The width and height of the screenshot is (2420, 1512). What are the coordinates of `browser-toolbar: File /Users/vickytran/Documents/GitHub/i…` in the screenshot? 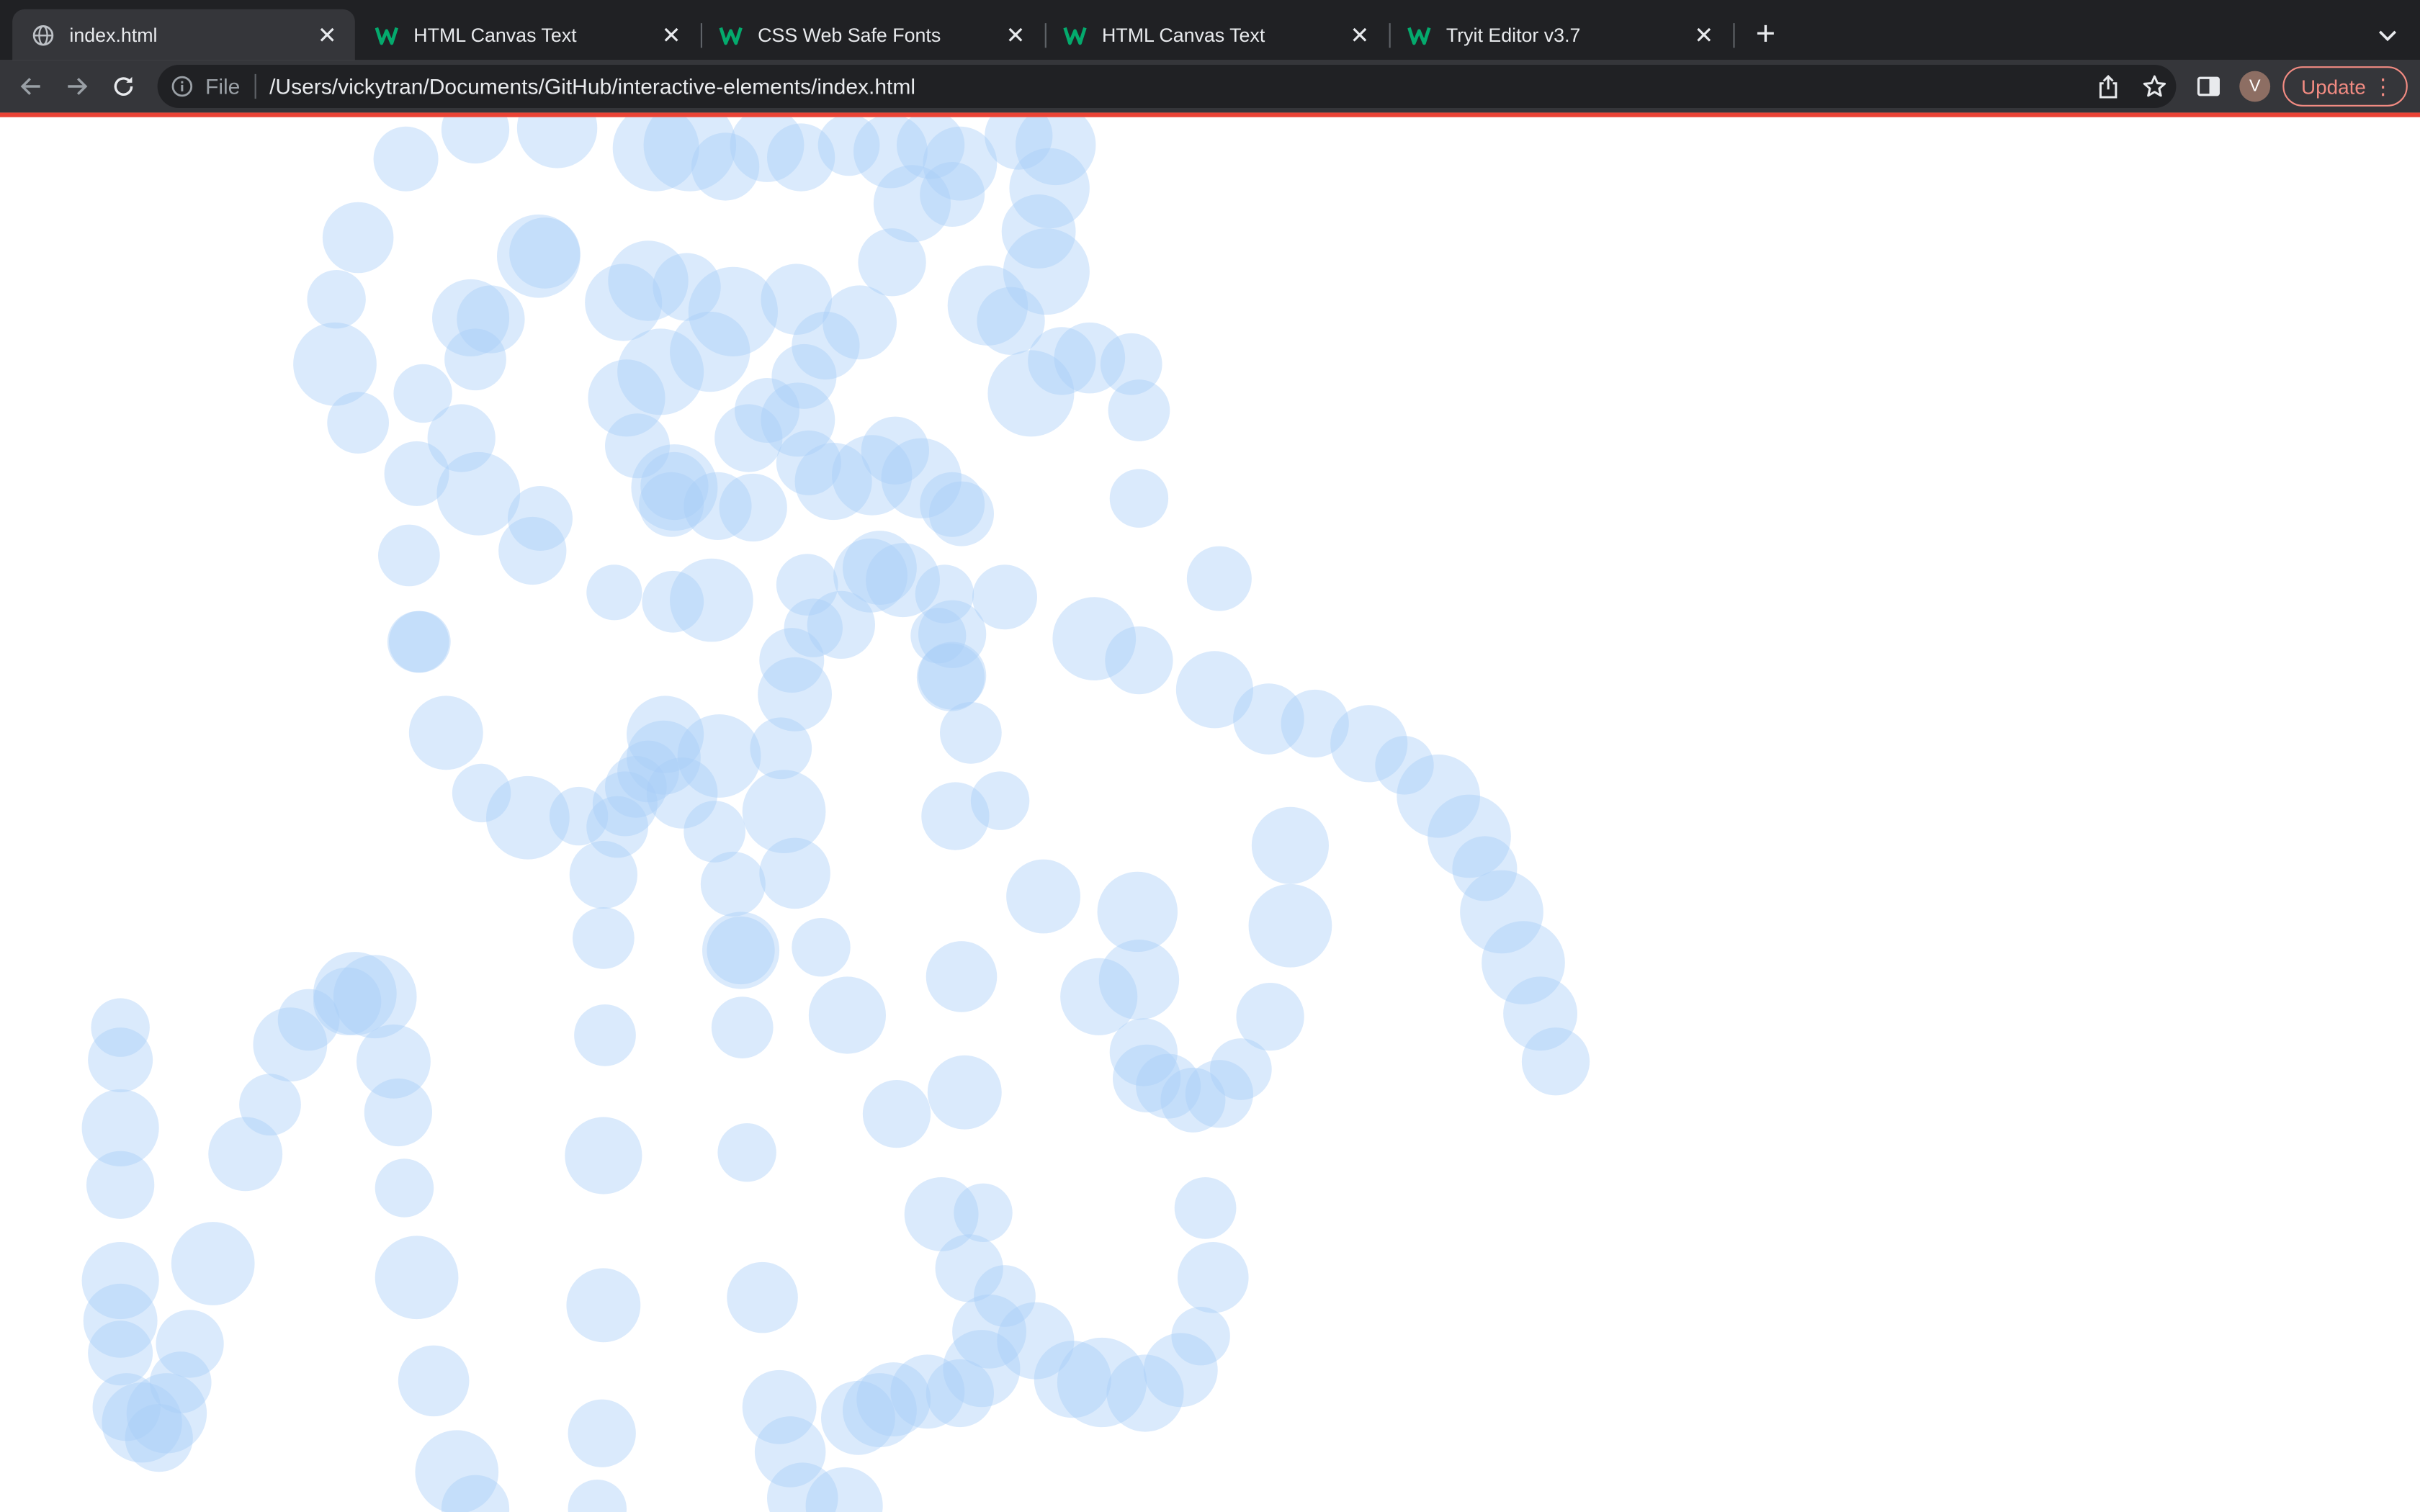 It's located at (1210, 86).